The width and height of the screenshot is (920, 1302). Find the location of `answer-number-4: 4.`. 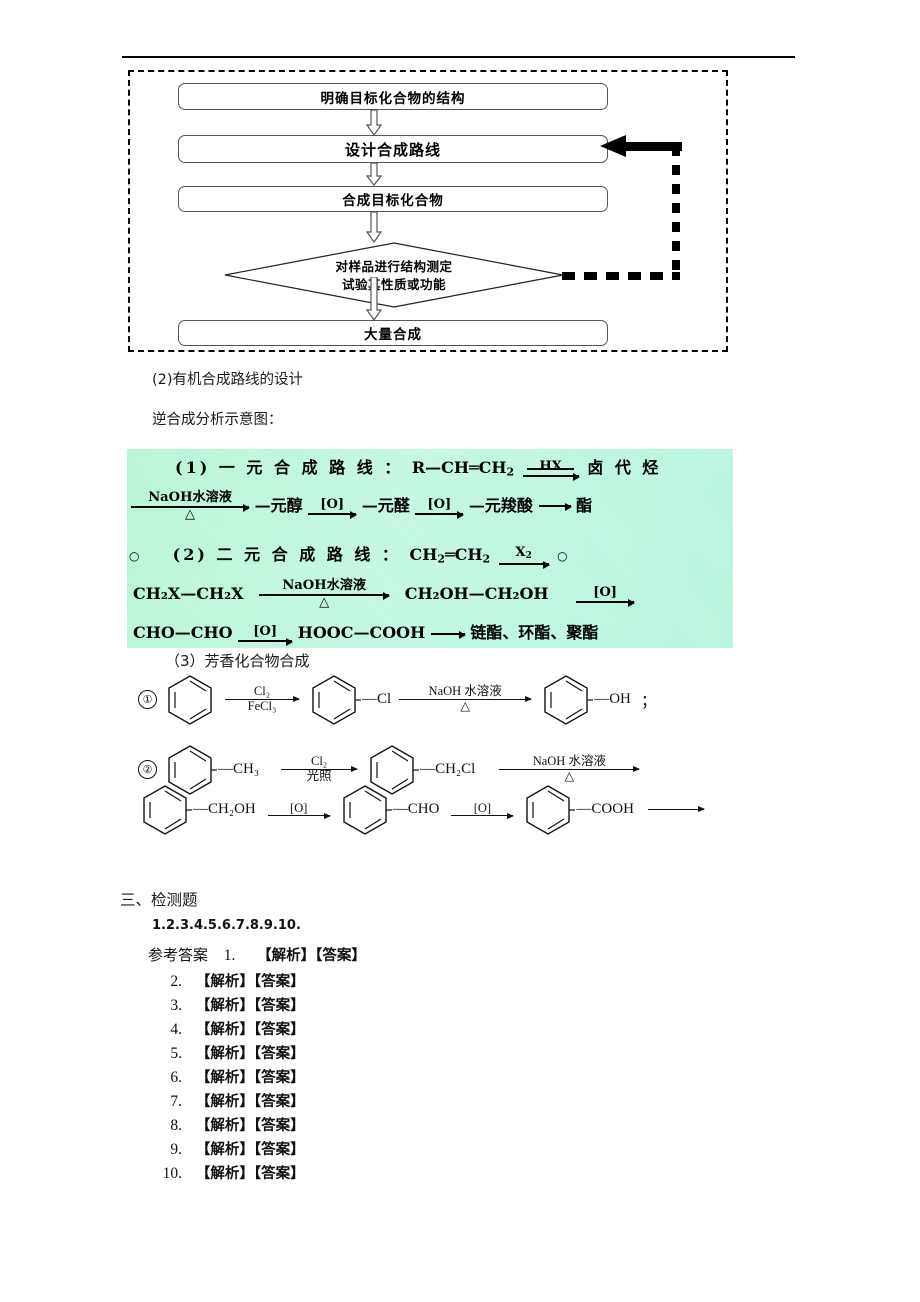

answer-number-4: 4. is located at coordinates (176, 1029).